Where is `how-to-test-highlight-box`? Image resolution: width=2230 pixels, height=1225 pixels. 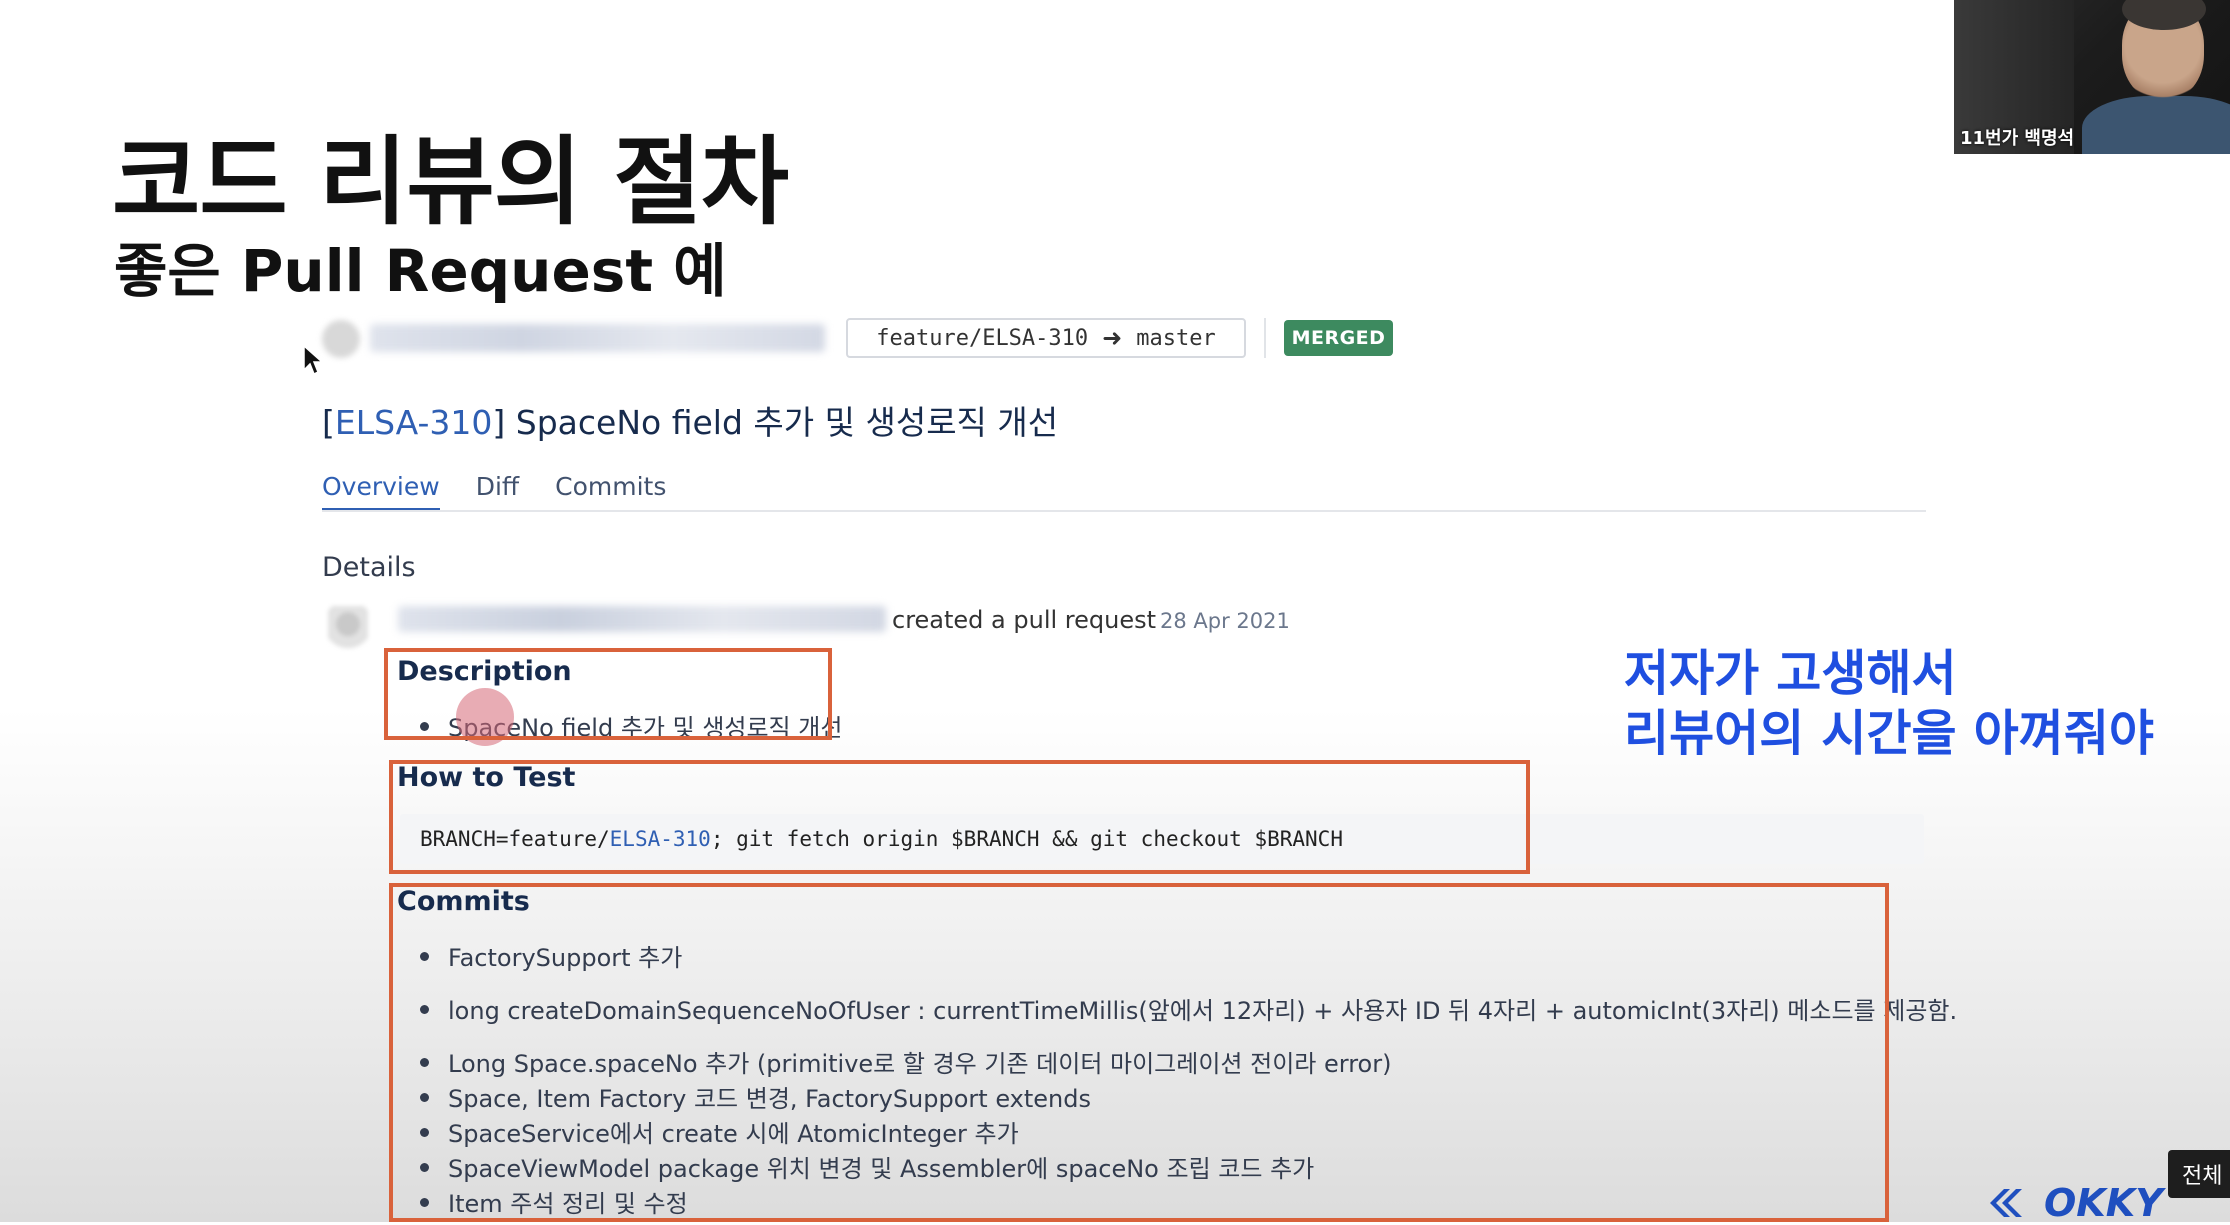 how-to-test-highlight-box is located at coordinates (959, 817).